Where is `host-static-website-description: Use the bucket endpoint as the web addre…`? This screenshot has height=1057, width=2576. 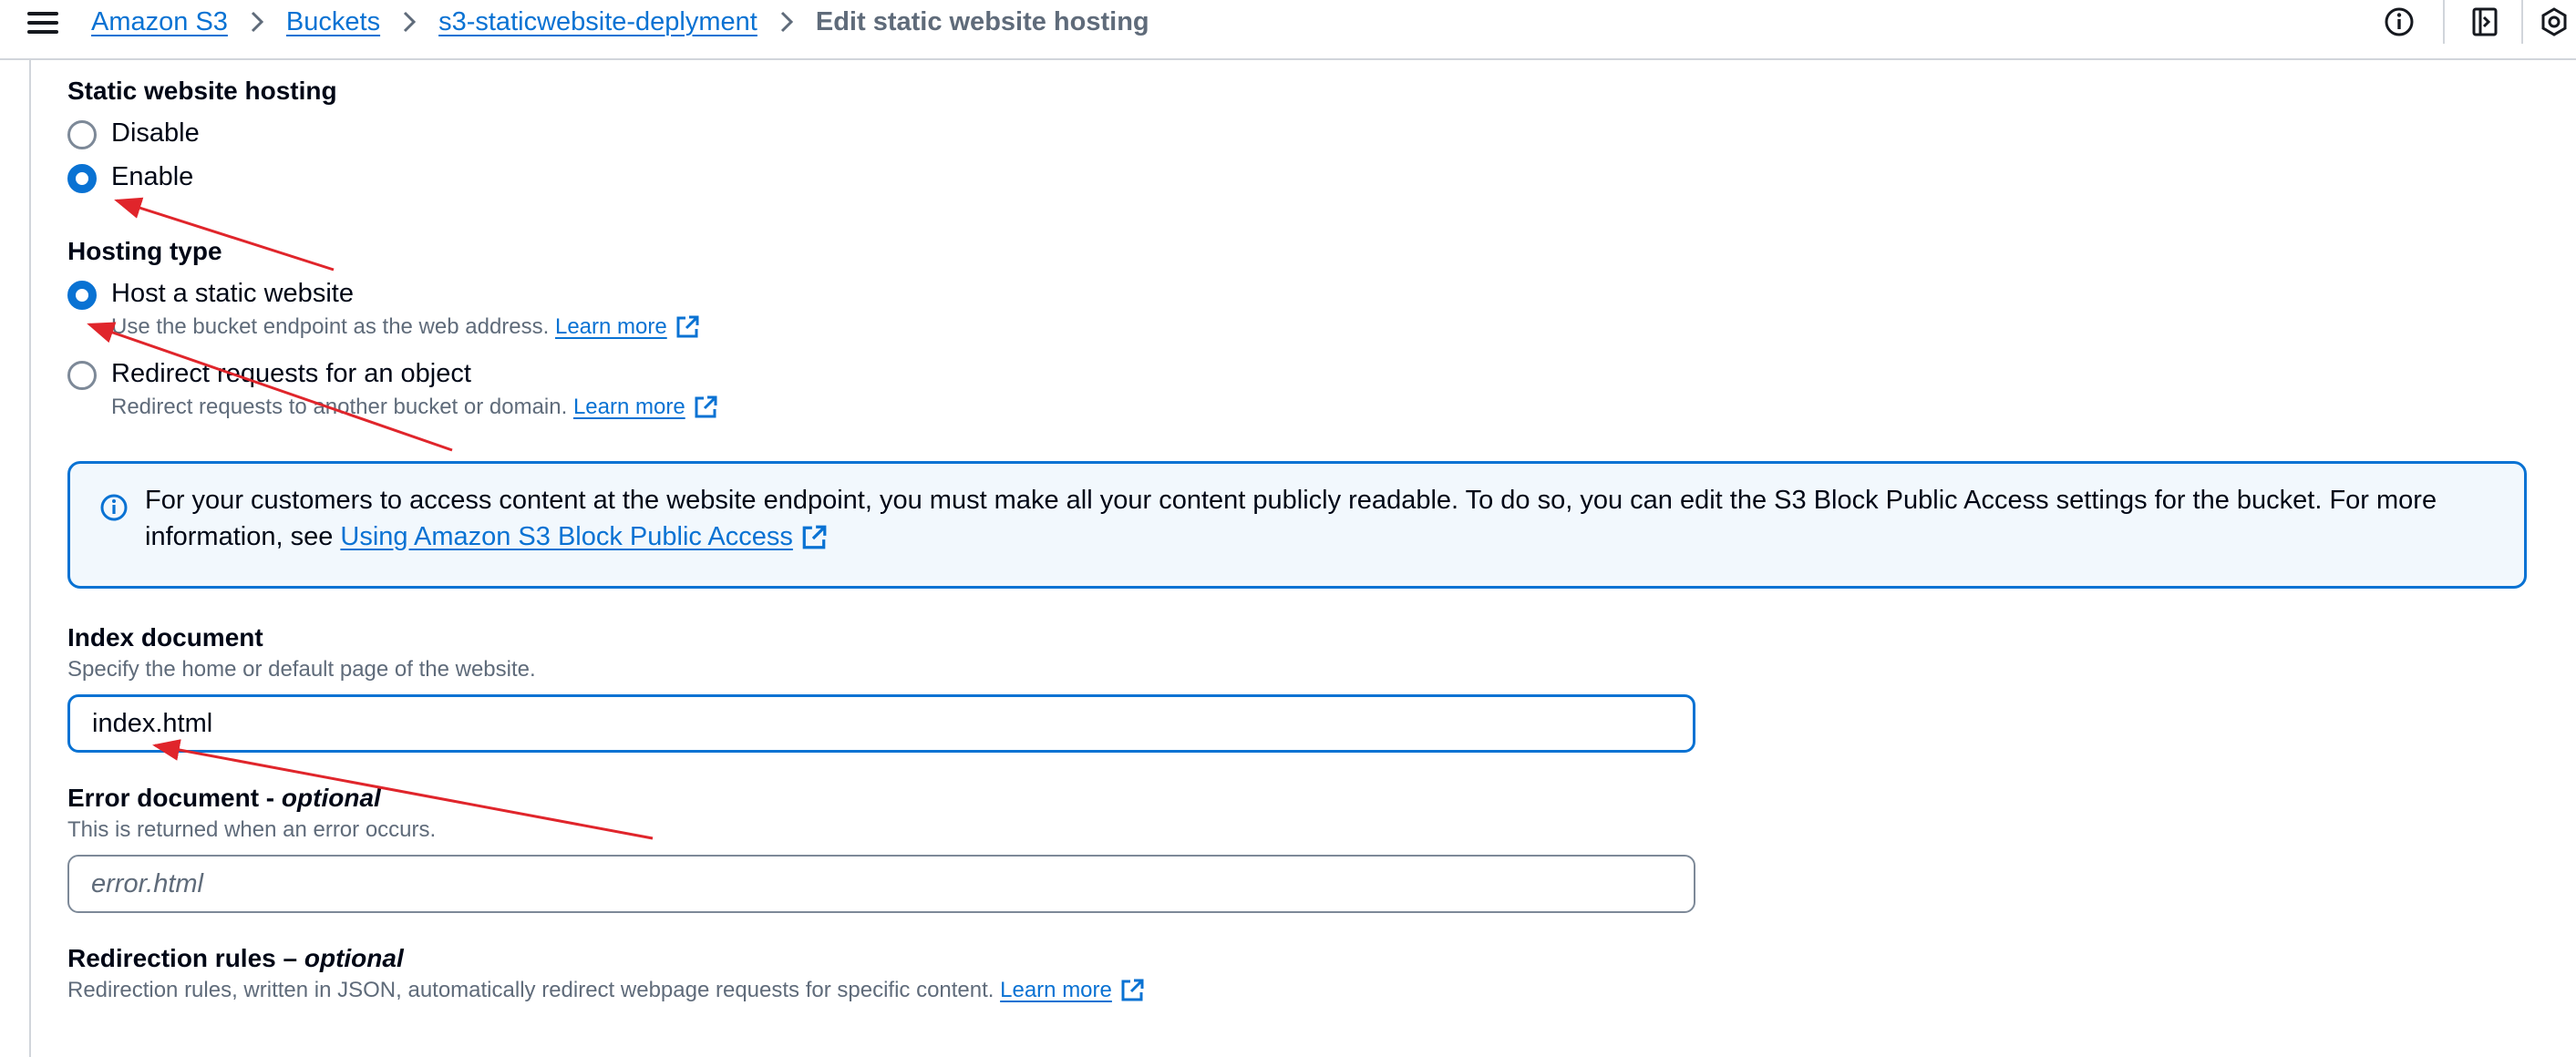
host-static-website-description: Use the bucket endpoint as the web addre… is located at coordinates (405, 327).